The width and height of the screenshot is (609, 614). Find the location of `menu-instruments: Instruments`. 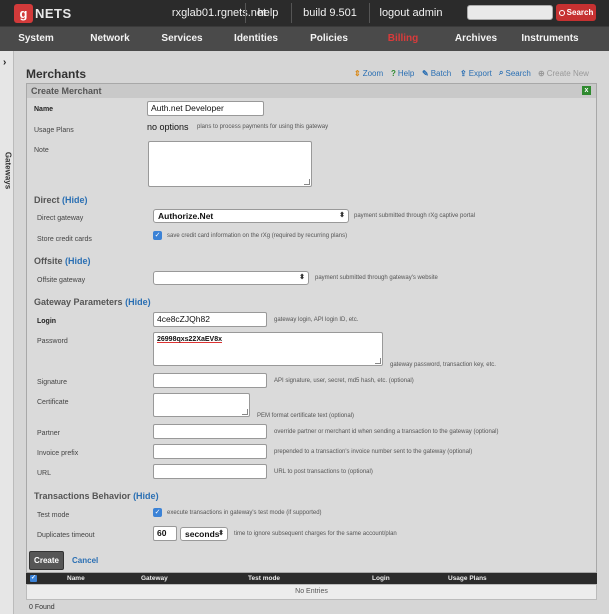

menu-instruments: Instruments is located at coordinates (550, 39).